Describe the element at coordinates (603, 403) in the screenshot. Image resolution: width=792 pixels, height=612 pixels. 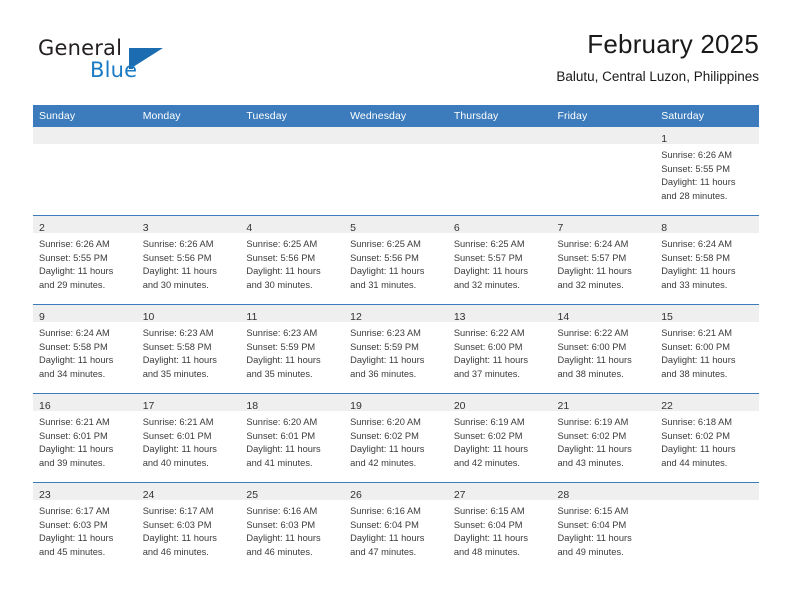
I see `day-number-band: 21` at that location.